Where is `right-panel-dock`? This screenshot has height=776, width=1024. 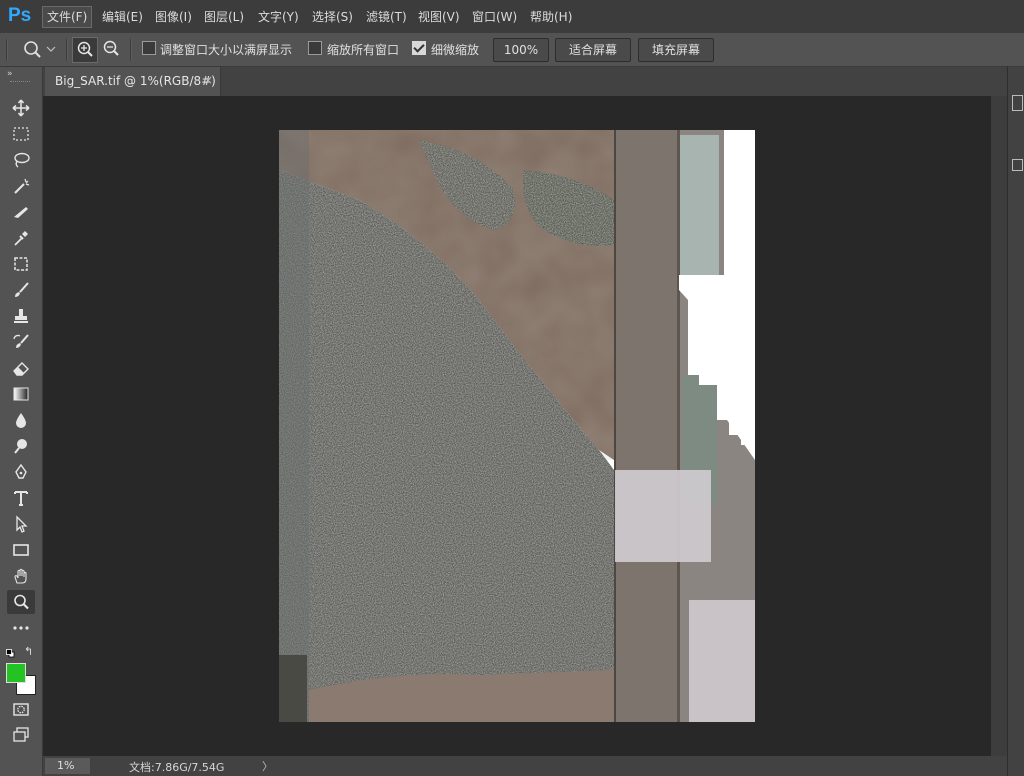 right-panel-dock is located at coordinates (1015, 421).